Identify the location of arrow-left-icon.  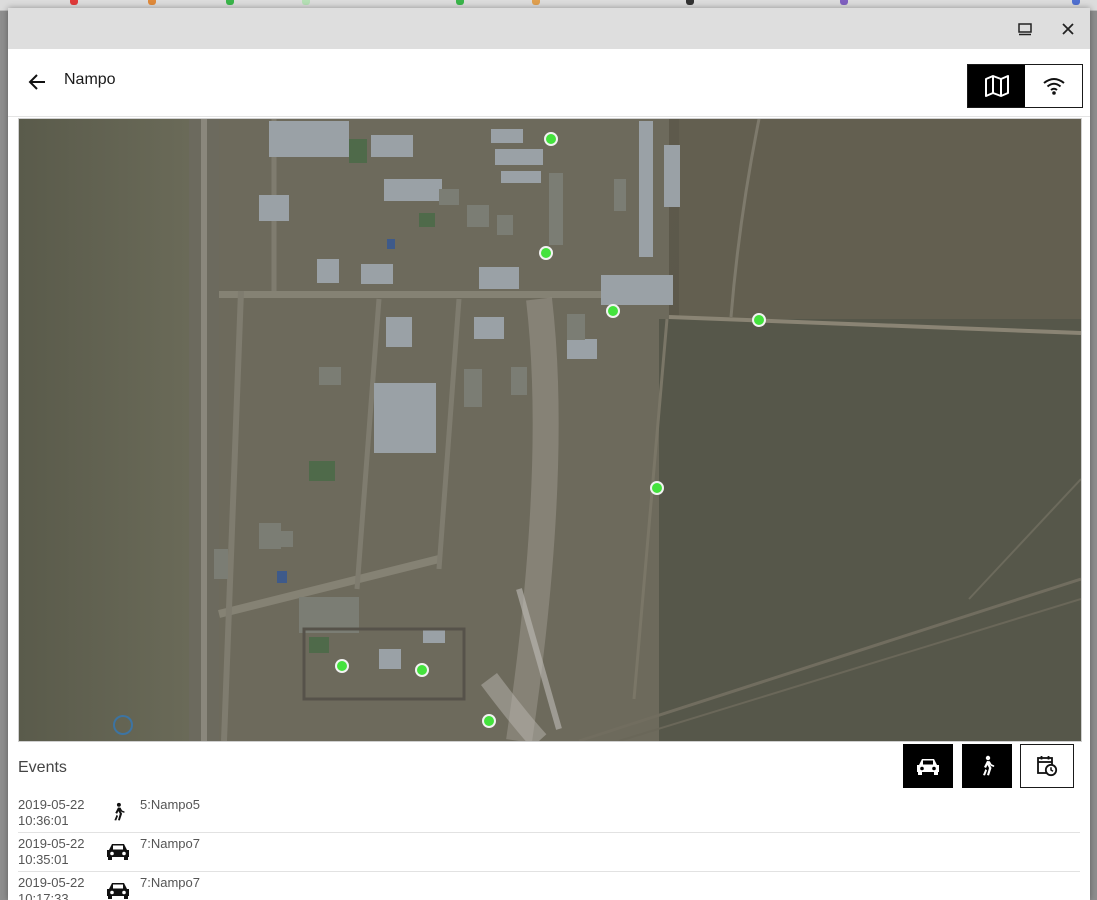
(36, 82).